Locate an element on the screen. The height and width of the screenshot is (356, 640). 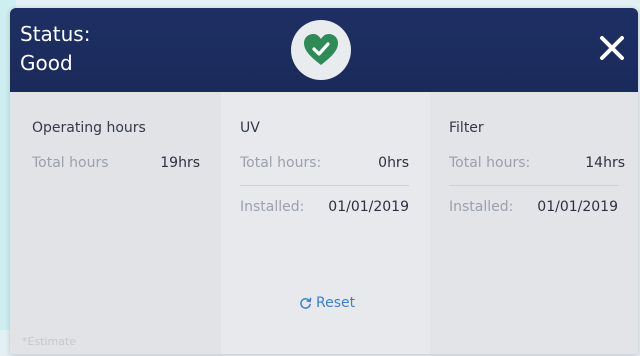
refresh-icon is located at coordinates (306, 303).